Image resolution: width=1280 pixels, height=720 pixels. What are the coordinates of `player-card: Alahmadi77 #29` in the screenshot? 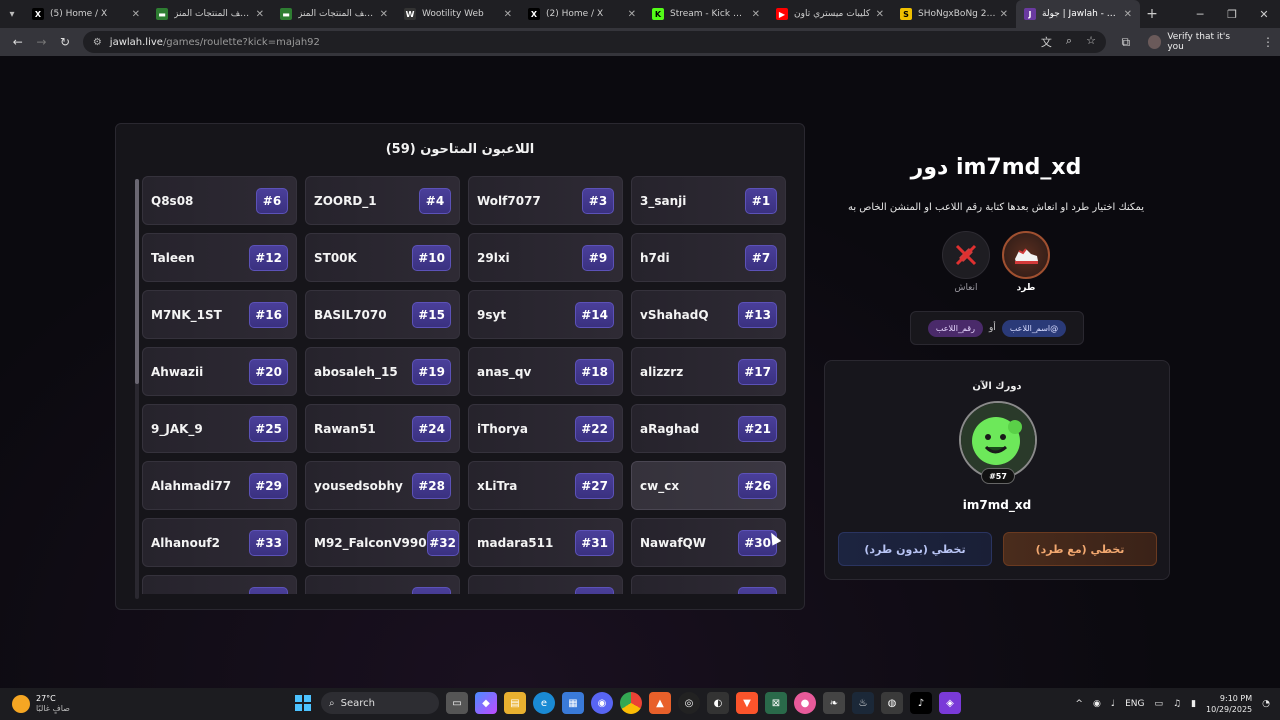 It's located at (219, 485).